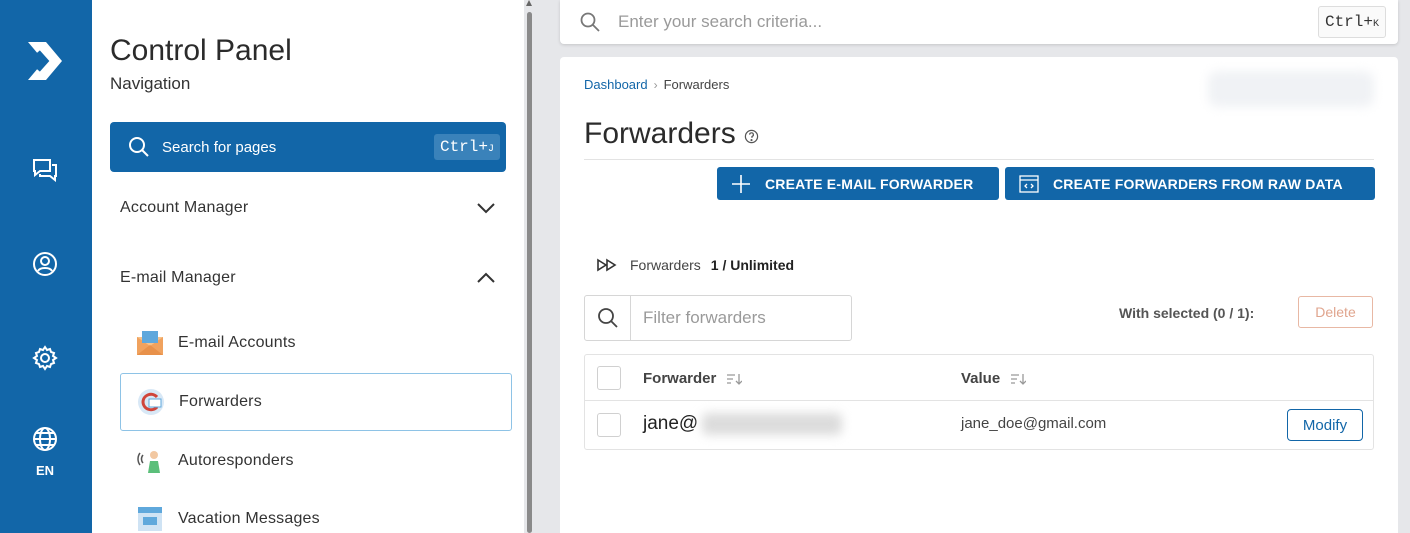  I want to click on panel-subtitle: Navigation, so click(150, 83).